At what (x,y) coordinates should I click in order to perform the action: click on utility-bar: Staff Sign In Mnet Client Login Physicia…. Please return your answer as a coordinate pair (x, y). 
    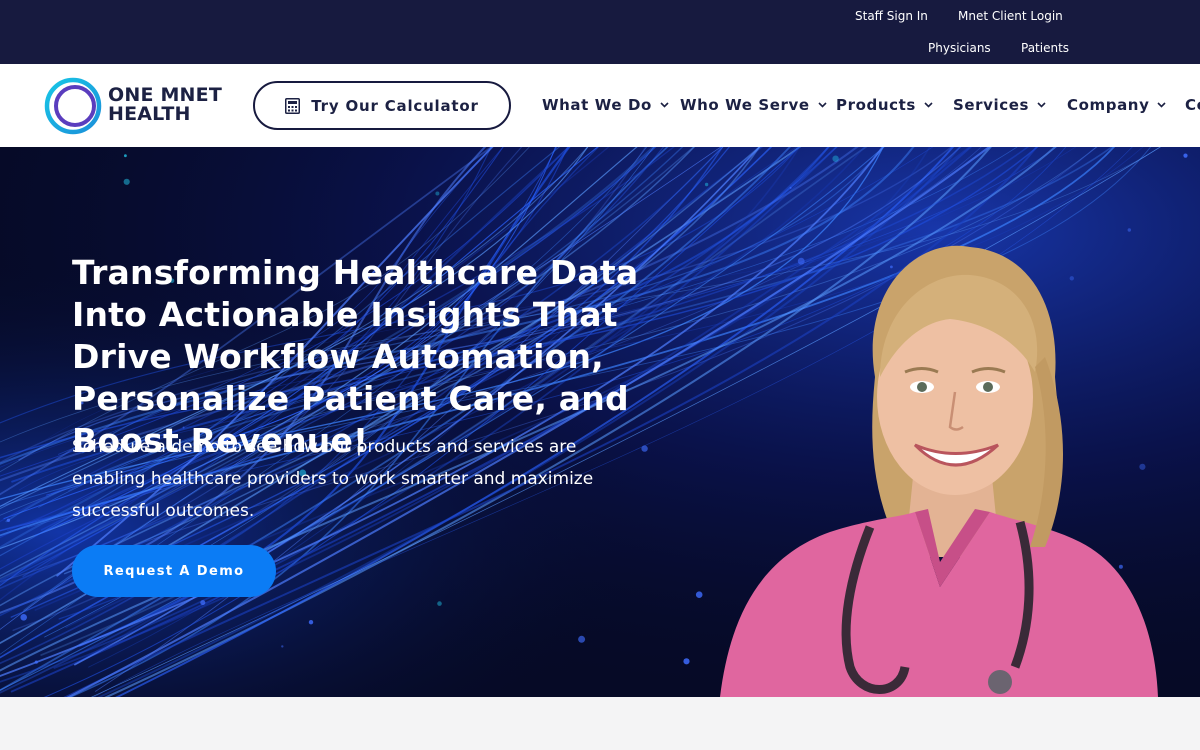
    Looking at the image, I should click on (600, 32).